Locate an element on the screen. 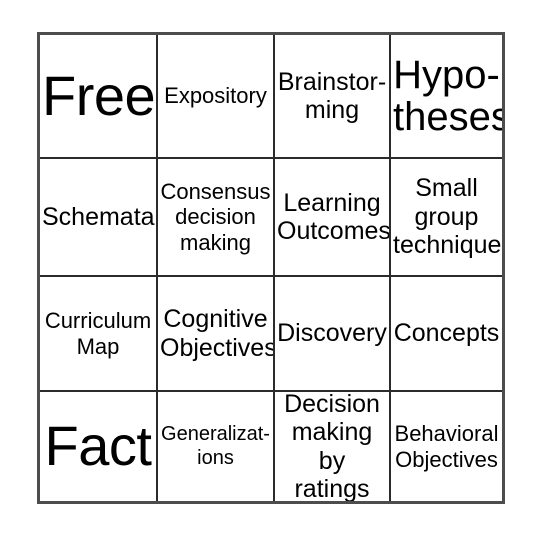 The height and width of the screenshot is (544, 544). bingo-cell-label: Curriculum Map is located at coordinates (98, 333).